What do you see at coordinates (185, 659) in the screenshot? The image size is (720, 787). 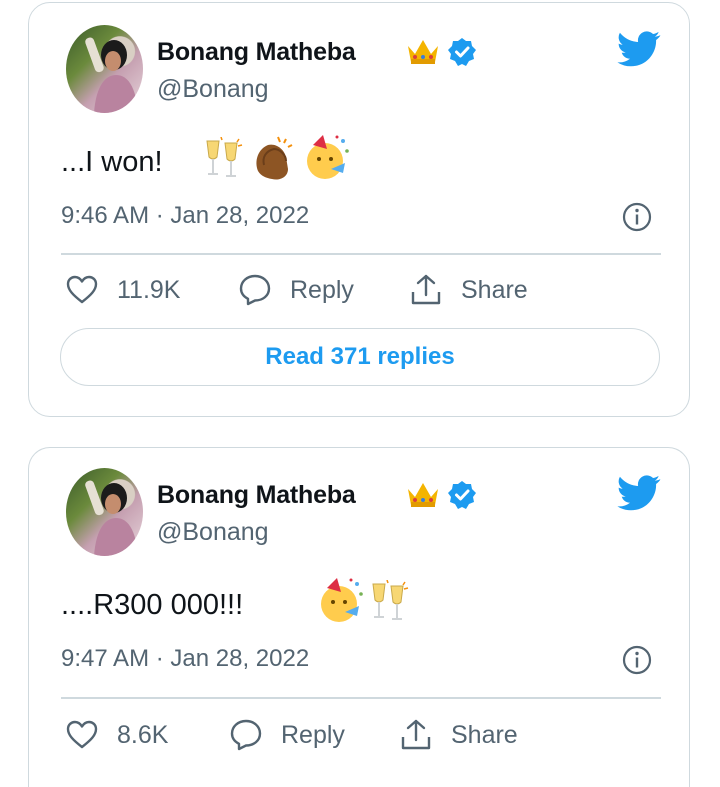 I see `tweet-timestamp: 9:47 AM · Jan 28, 2022` at bounding box center [185, 659].